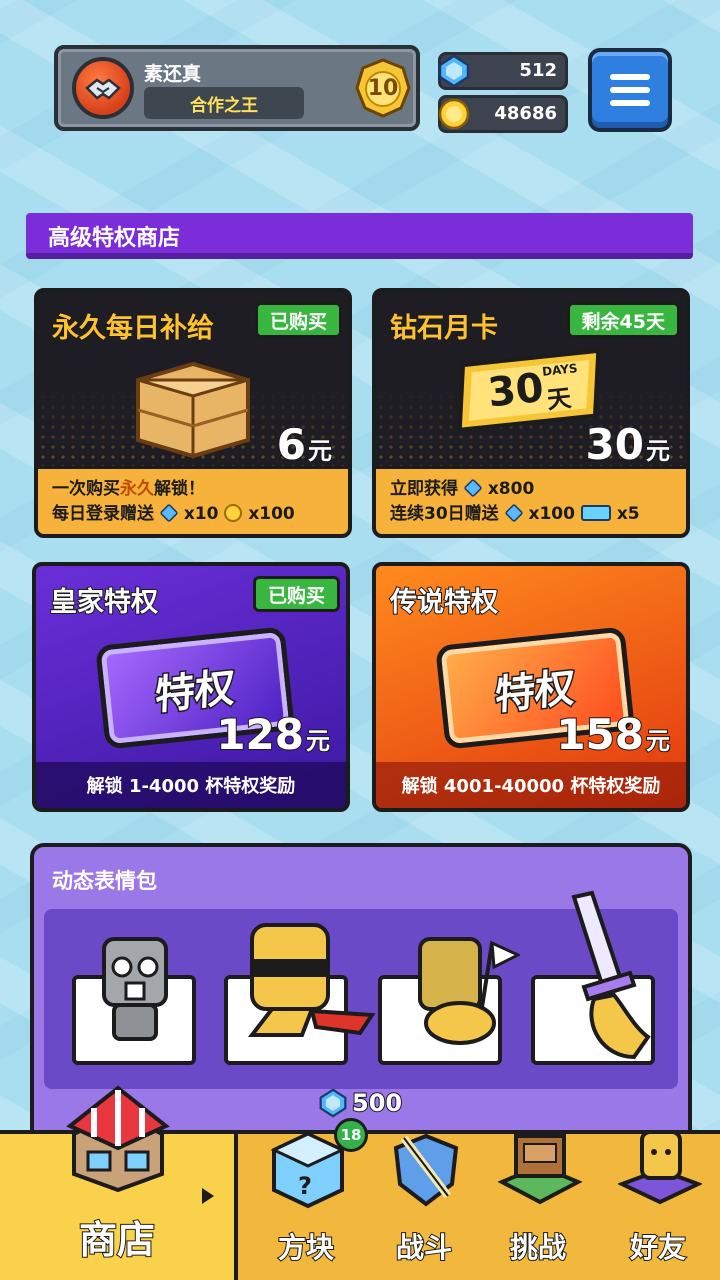 The image size is (720, 1280). Describe the element at coordinates (424, 1247) in the screenshot. I see `nav-label-battle: 战斗` at that location.